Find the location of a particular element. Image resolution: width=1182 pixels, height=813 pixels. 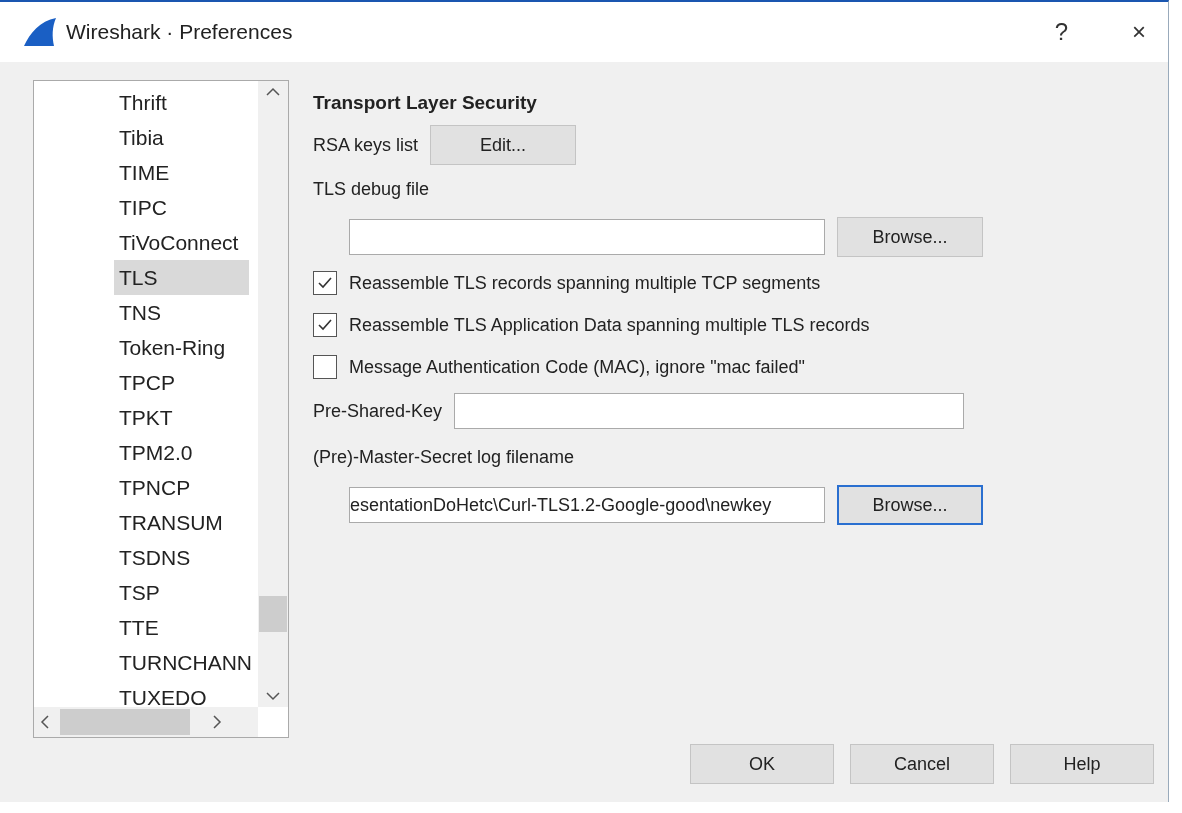

up-caret-icon is located at coordinates (273, 92).